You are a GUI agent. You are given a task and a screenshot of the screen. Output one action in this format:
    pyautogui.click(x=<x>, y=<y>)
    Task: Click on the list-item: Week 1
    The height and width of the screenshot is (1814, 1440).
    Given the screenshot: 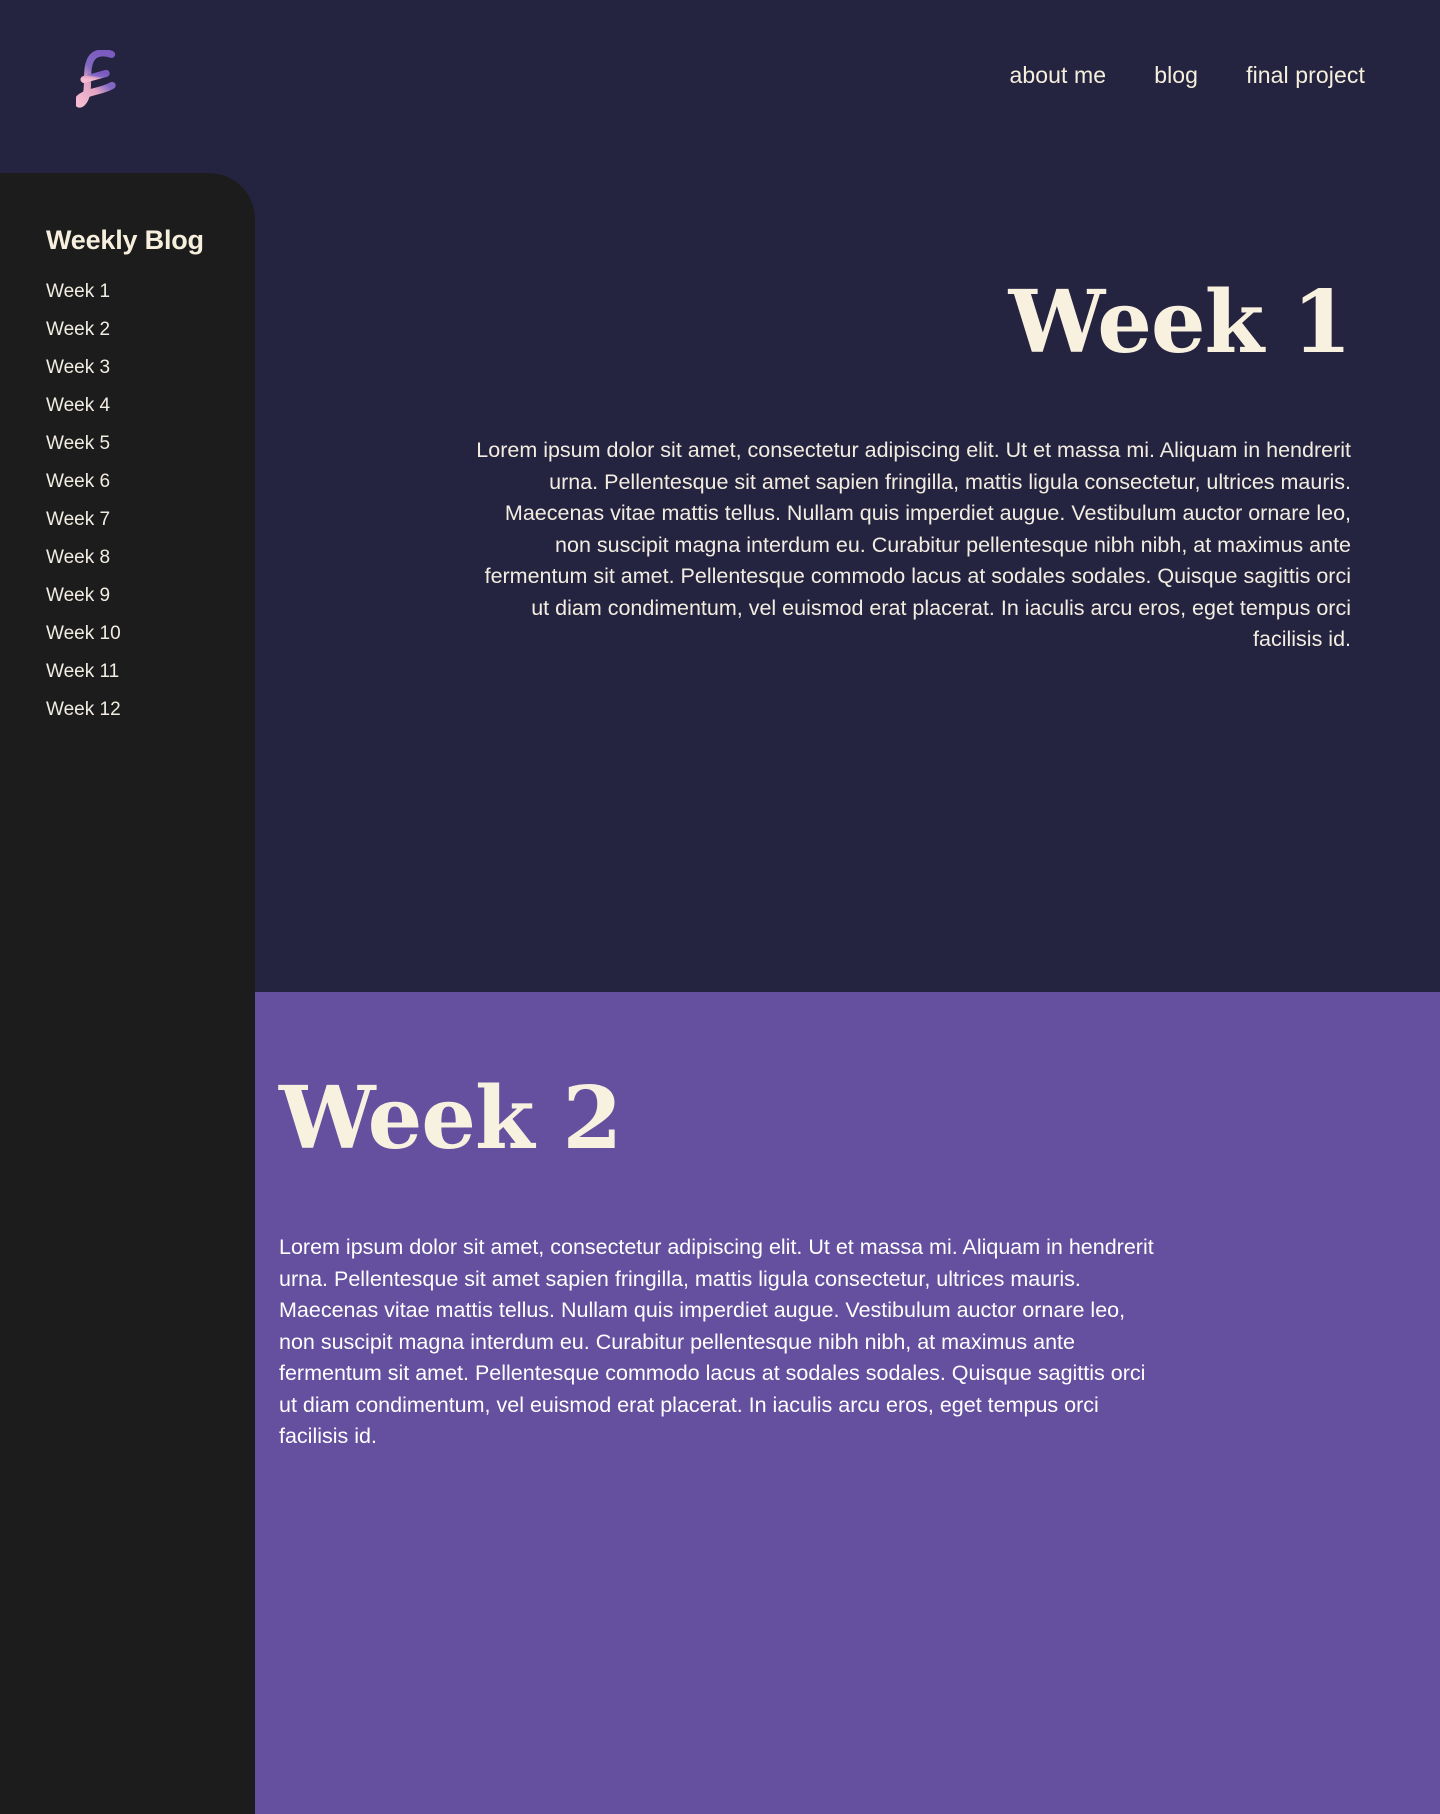 What is the action you would take?
    pyautogui.click(x=150, y=292)
    